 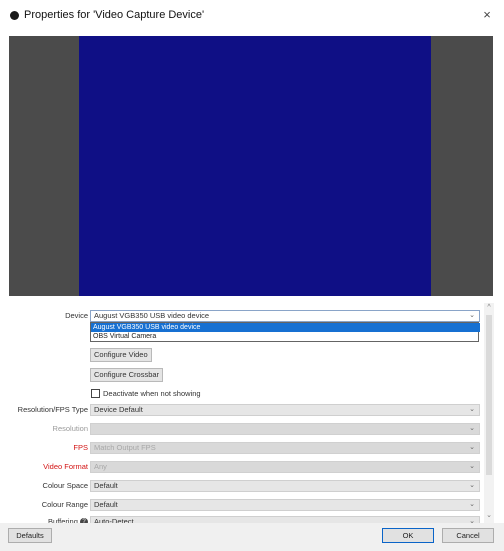 I want to click on device-label: Device, so click(x=76, y=315).